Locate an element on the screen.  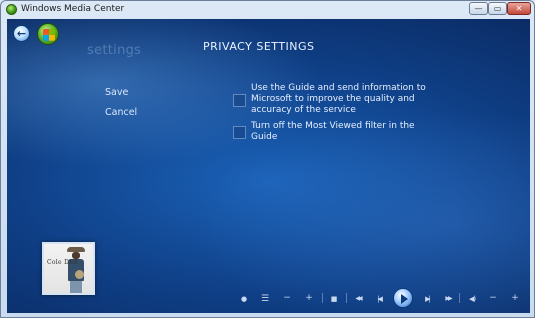
play-button is located at coordinates (403, 298).